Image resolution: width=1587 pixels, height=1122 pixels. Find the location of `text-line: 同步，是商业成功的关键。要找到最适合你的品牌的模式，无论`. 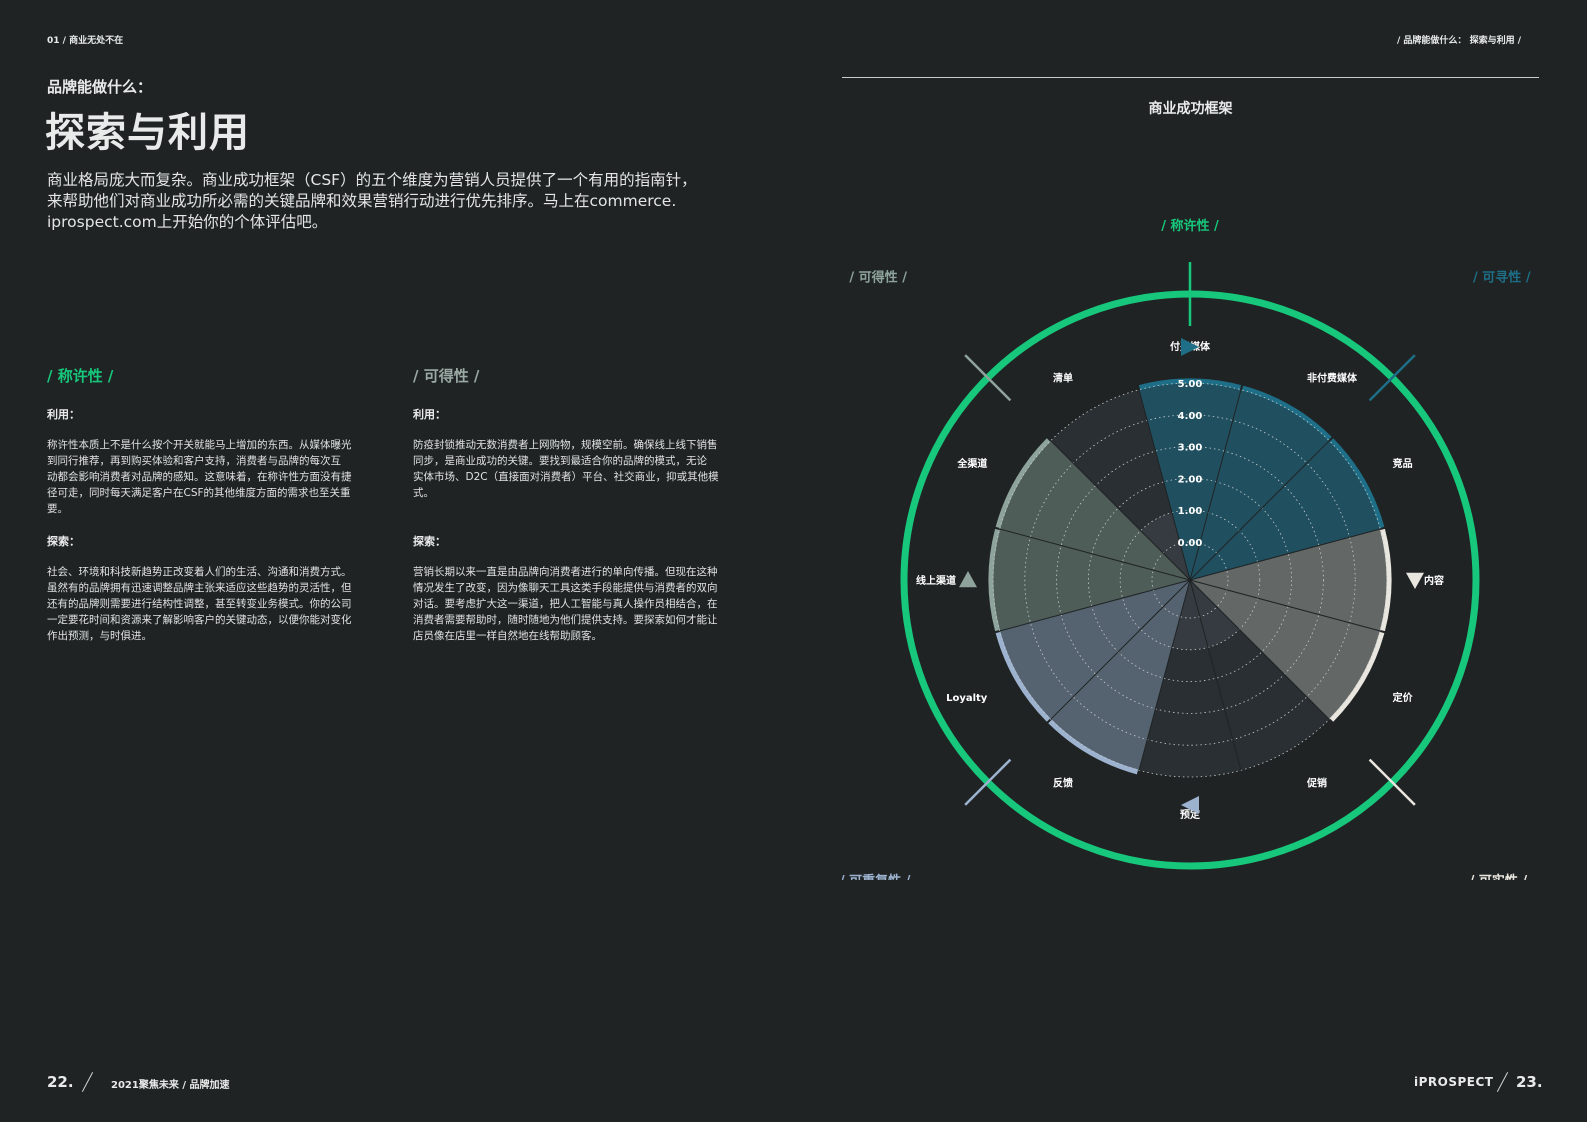

text-line: 同步，是商业成功的关键。要找到最适合你的品牌的模式，无论 is located at coordinates (560, 461).